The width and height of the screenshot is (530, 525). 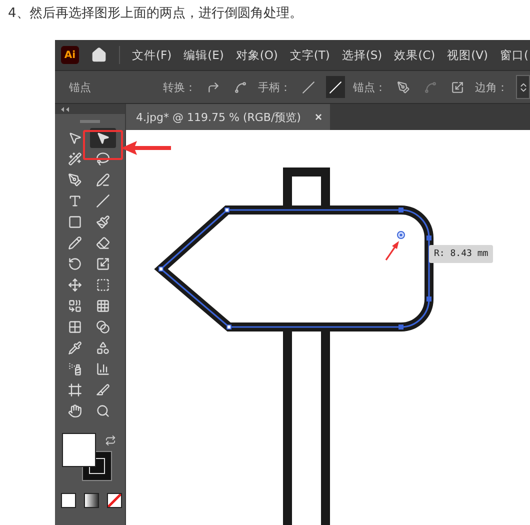 I want to click on menu-item: 窗口(, so click(x=514, y=55).